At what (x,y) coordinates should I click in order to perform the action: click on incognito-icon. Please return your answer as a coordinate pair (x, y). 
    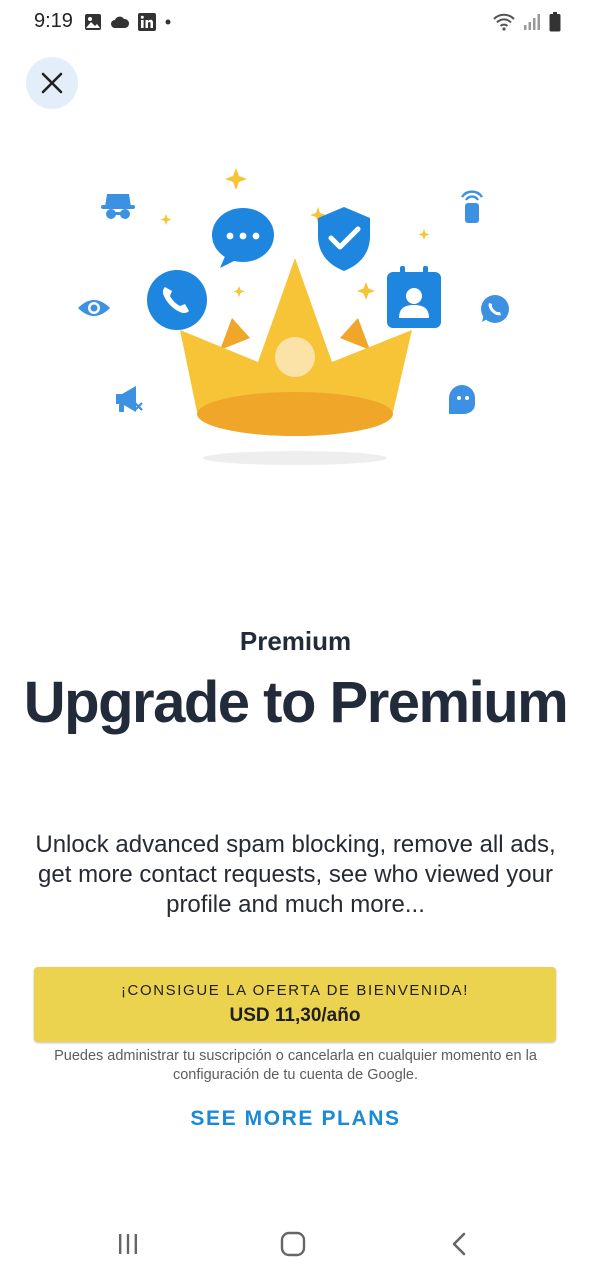
    Looking at the image, I should click on (118, 206).